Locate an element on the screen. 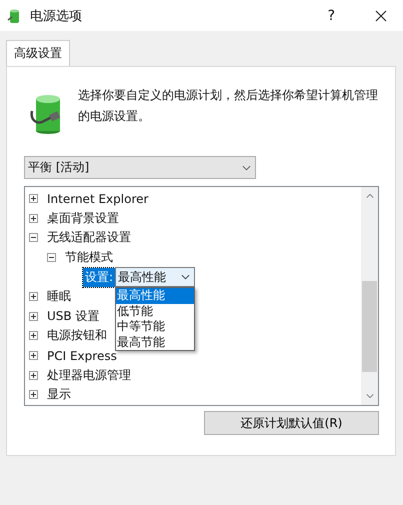 This screenshot has height=505, width=403. tree-item: 睡眠 is located at coordinates (59, 297).